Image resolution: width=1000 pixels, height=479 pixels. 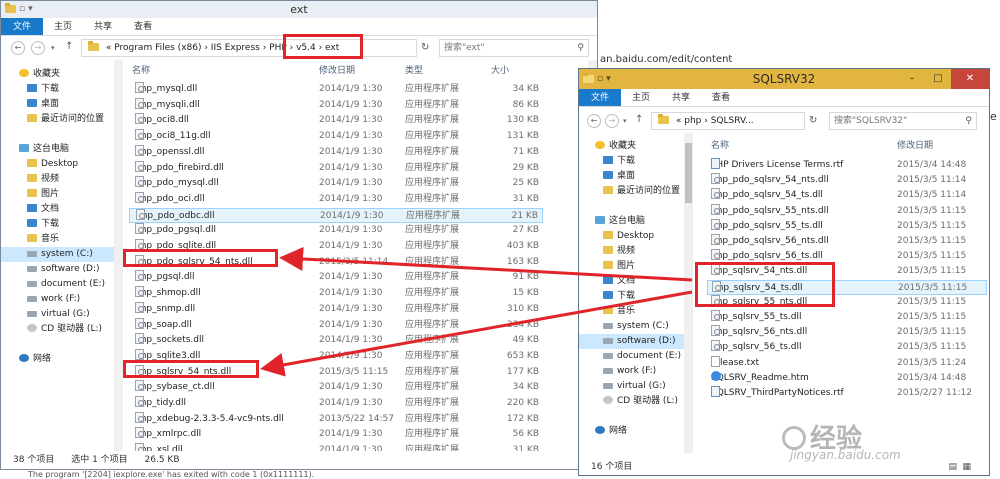 I want to click on file-row: php_xmlrpc.dll 2014/1/9 1:30 应用程序扩展 56 KB, so click(x=336, y=434).